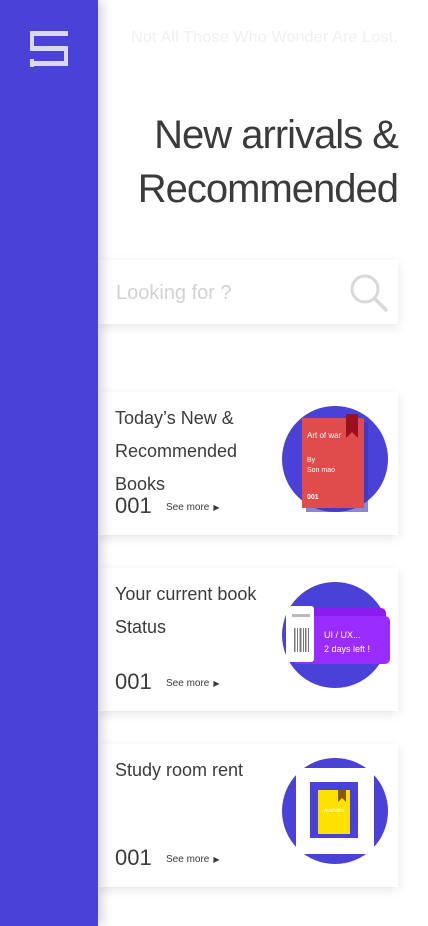 The image size is (428, 926). I want to click on ticket-illustration: UI / UX... 2 days left !, so click(336, 635).